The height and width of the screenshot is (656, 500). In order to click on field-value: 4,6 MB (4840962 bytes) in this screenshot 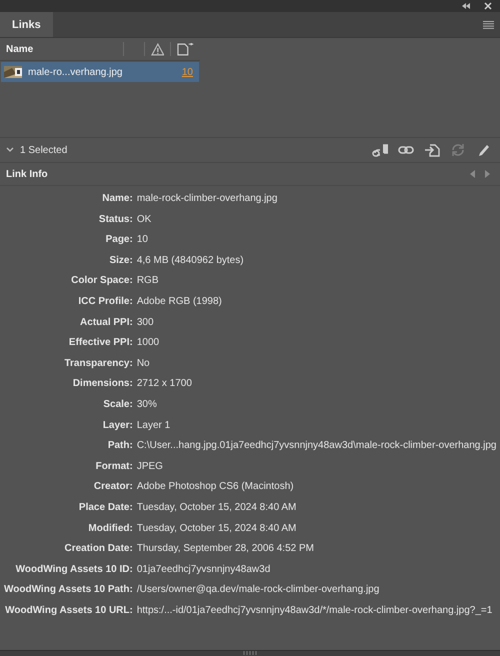, I will do `click(190, 260)`.